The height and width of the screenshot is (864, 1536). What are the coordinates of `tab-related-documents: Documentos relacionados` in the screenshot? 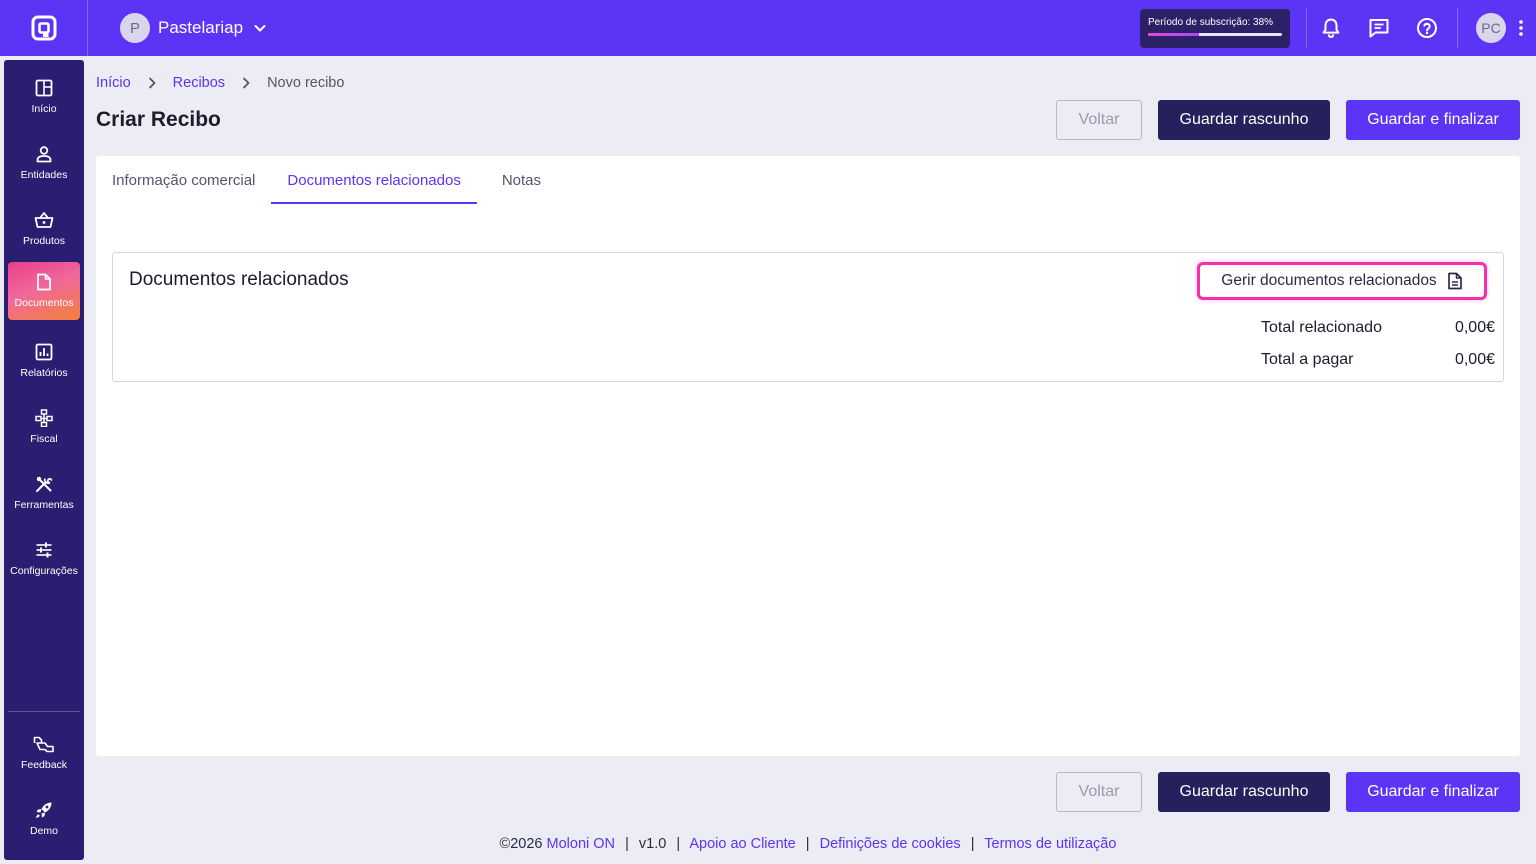 It's located at (374, 180).